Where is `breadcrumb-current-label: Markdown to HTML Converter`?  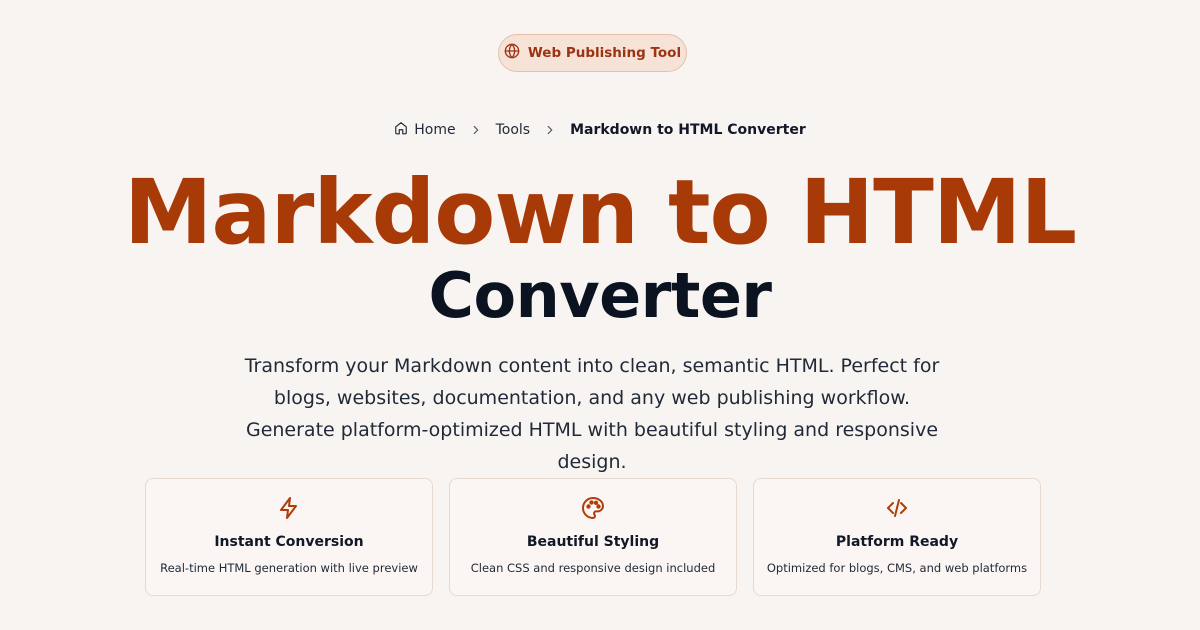
breadcrumb-current-label: Markdown to HTML Converter is located at coordinates (688, 130).